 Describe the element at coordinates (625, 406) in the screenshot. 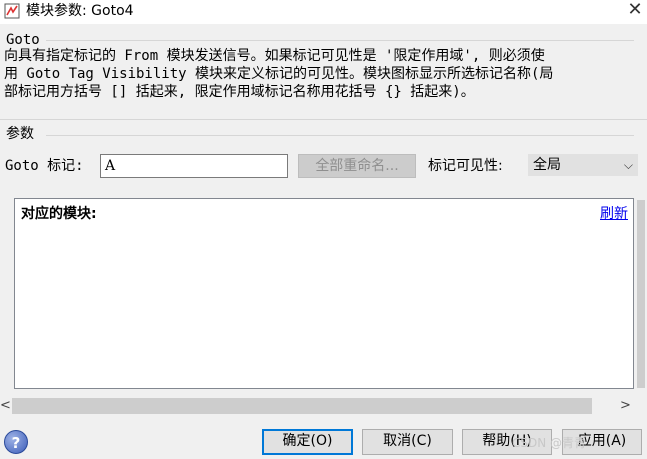

I see `scroll-right-icon: >` at that location.